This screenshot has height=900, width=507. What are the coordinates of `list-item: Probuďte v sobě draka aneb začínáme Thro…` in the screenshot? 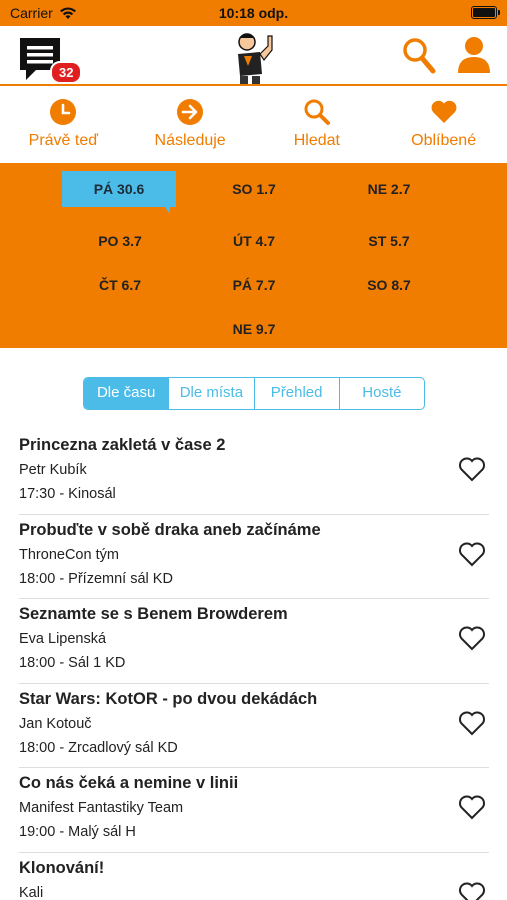 It's located at (254, 557).